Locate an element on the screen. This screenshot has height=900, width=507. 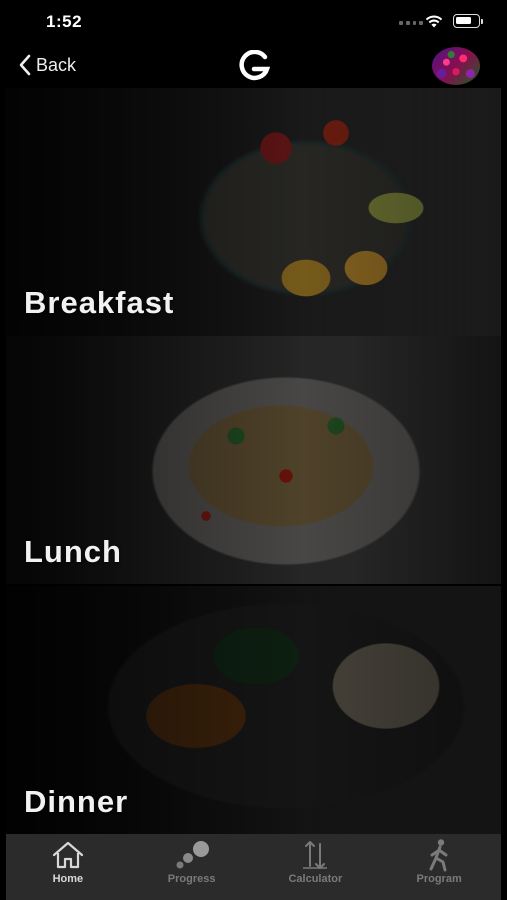
home-icon is located at coordinates (67, 855).